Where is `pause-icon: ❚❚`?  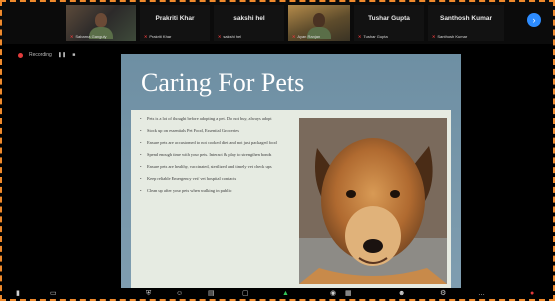
pause-icon: ❚❚ is located at coordinates (62, 55).